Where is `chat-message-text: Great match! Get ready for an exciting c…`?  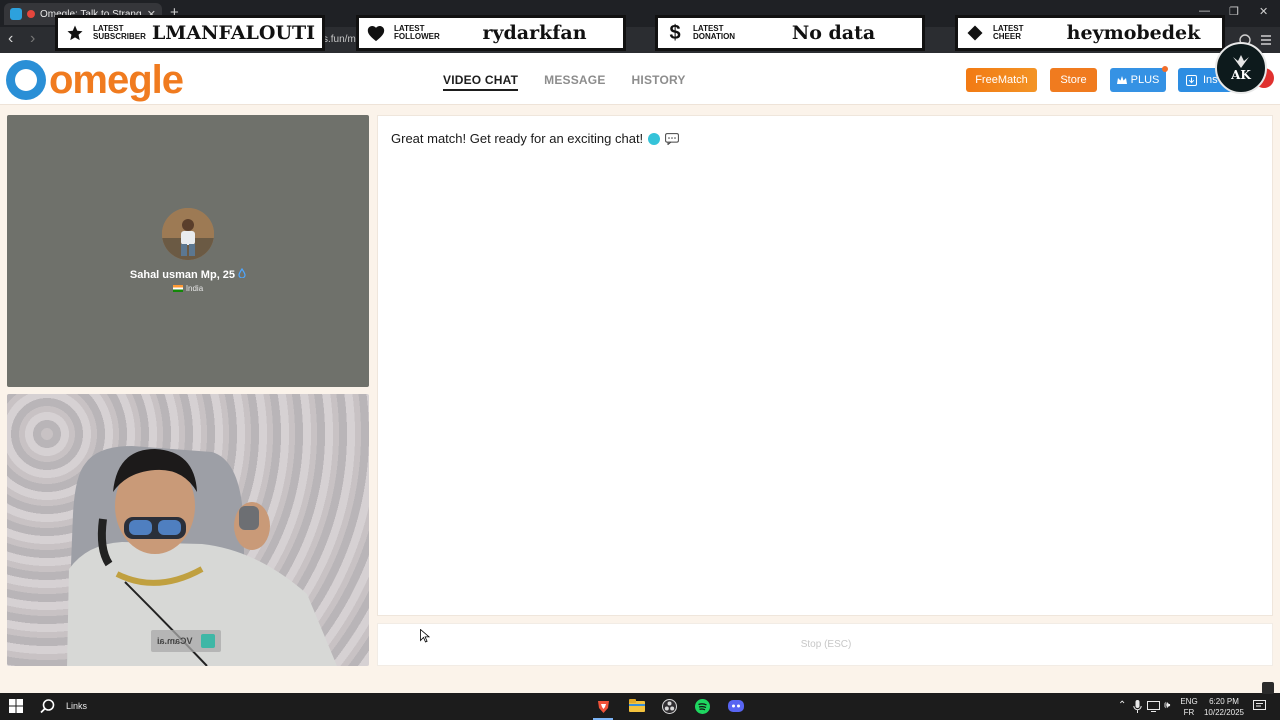 chat-message-text: Great match! Get ready for an exciting c… is located at coordinates (517, 138).